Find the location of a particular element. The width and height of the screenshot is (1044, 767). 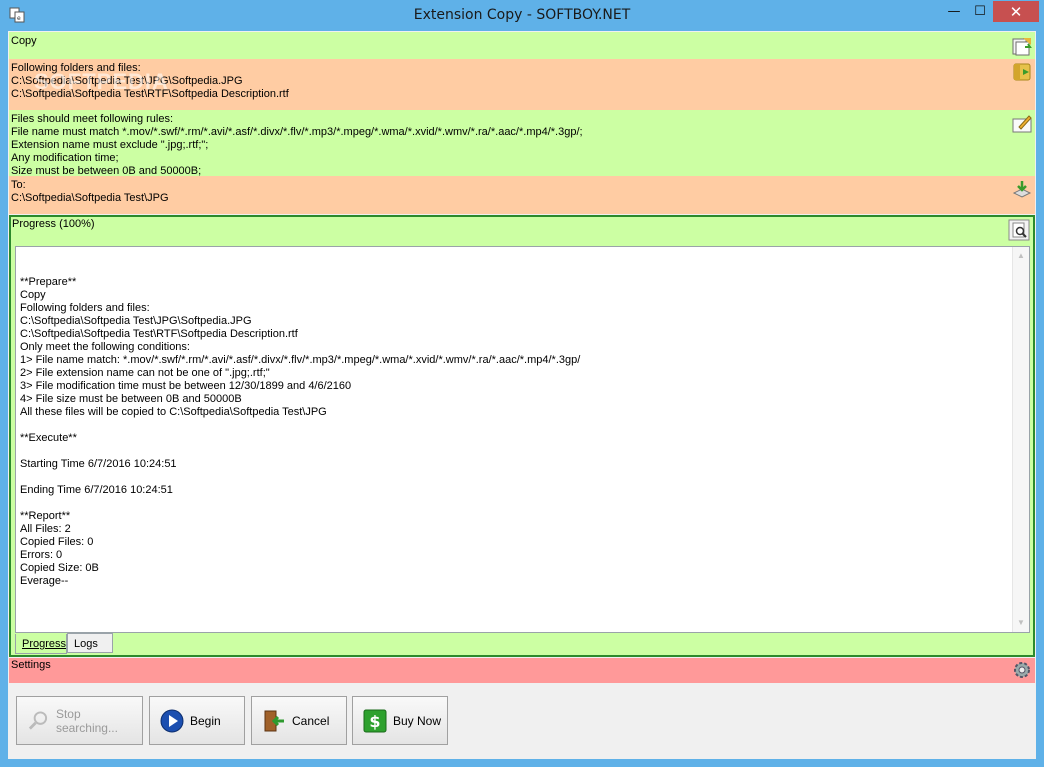

cancel-button: Cancel is located at coordinates (299, 720).